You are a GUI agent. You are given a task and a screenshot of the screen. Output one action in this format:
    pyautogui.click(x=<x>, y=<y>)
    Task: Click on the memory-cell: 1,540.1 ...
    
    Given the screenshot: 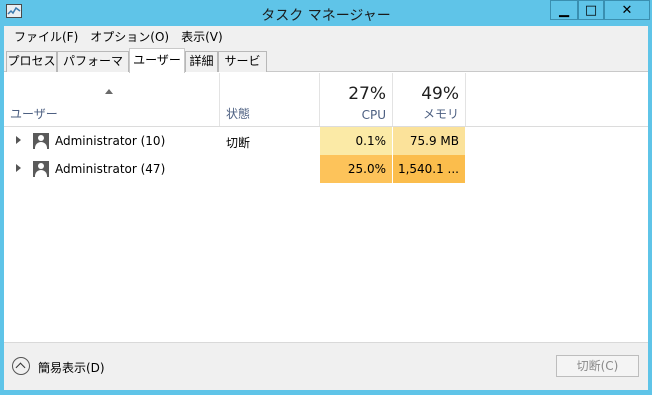 What is the action you would take?
    pyautogui.click(x=429, y=169)
    